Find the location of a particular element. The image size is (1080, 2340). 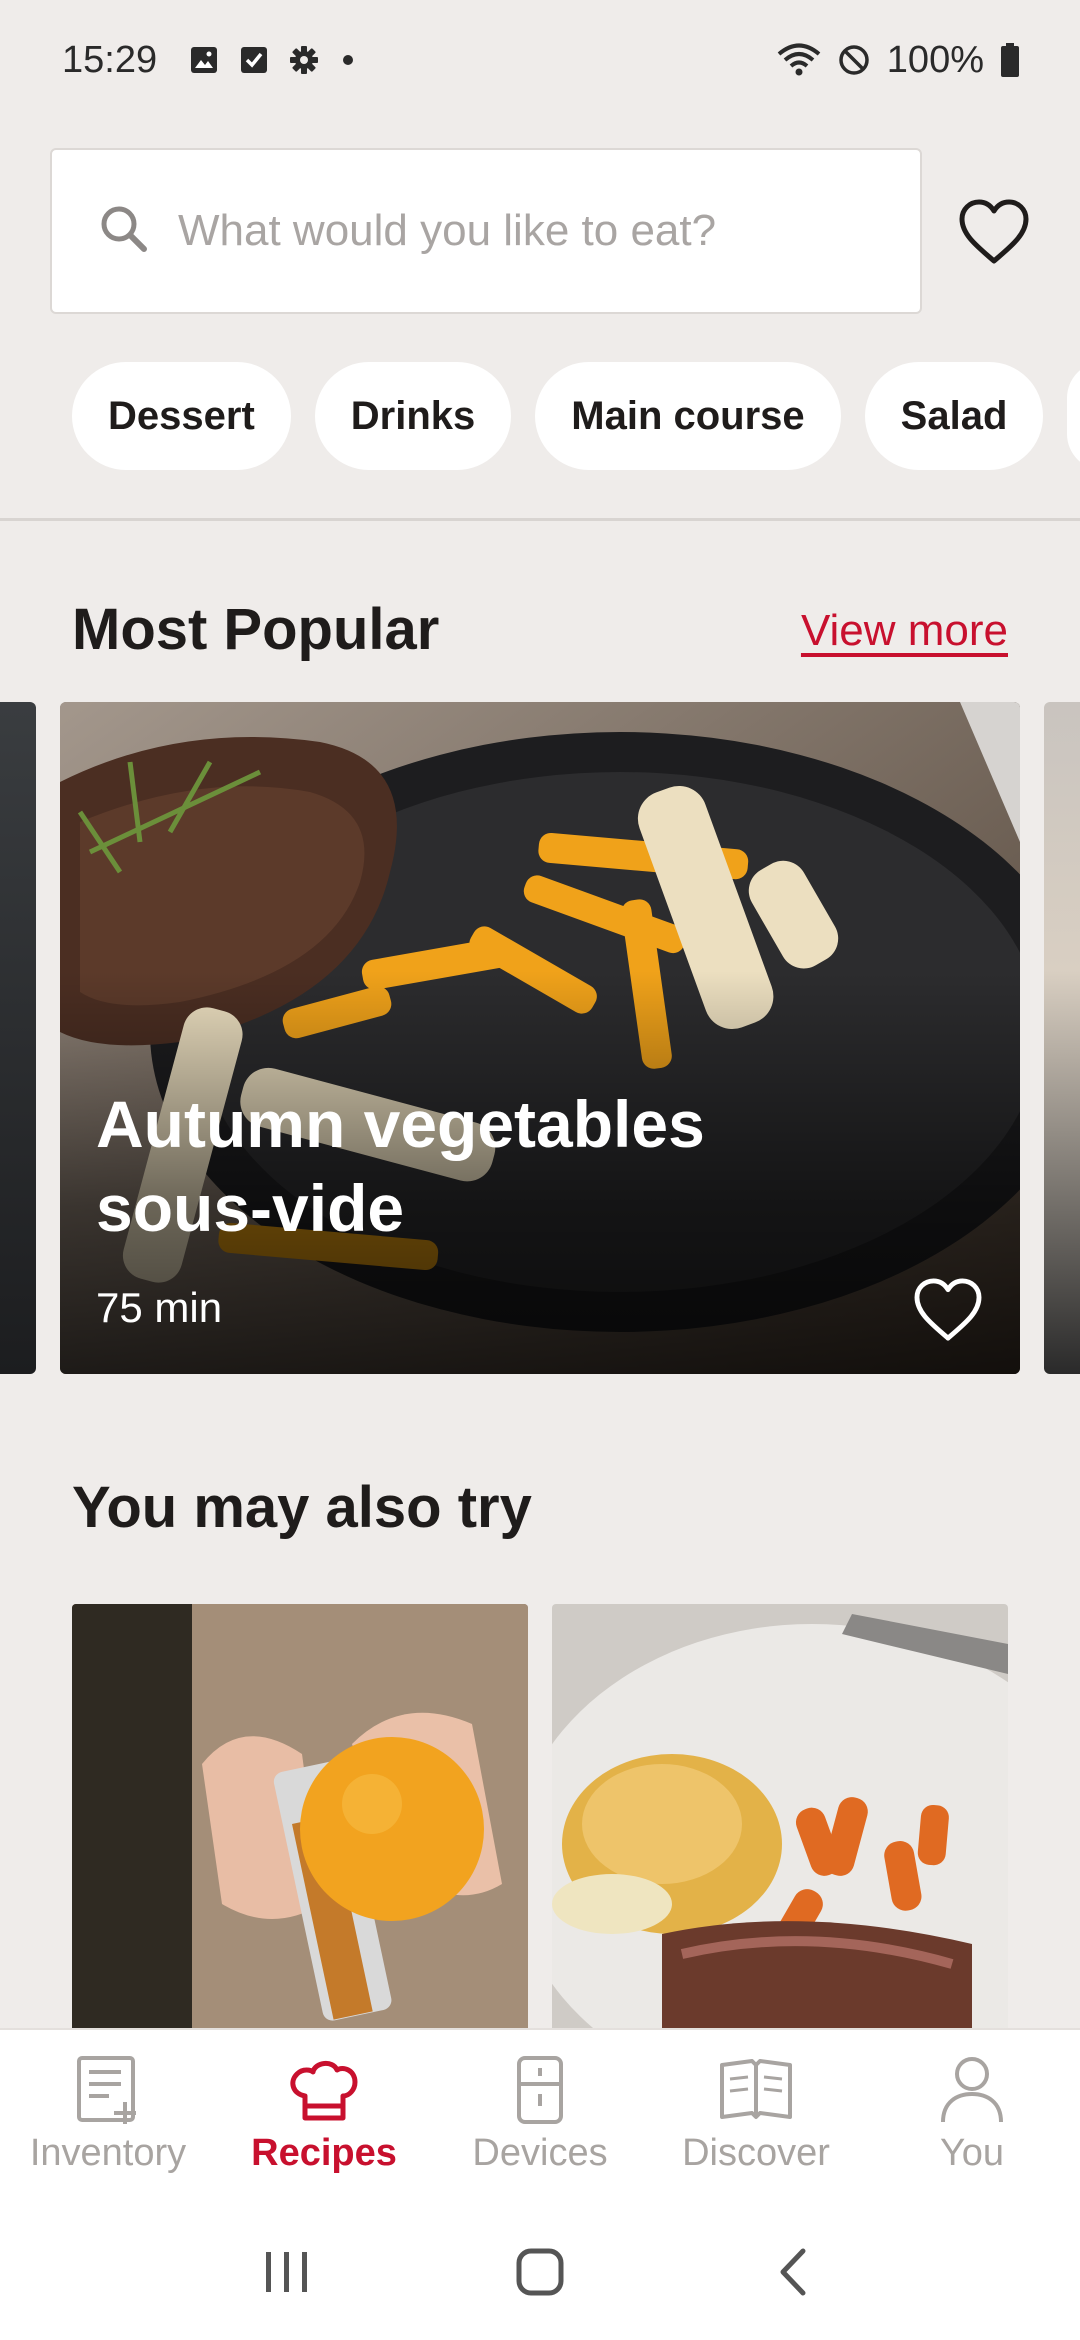

fridge-icon is located at coordinates (540, 2090).